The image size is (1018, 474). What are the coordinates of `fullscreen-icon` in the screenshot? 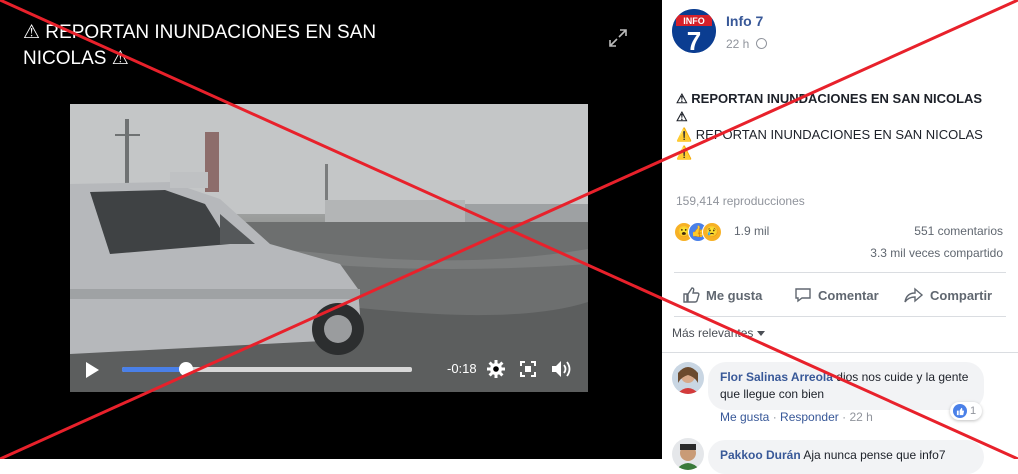 It's located at (528, 369).